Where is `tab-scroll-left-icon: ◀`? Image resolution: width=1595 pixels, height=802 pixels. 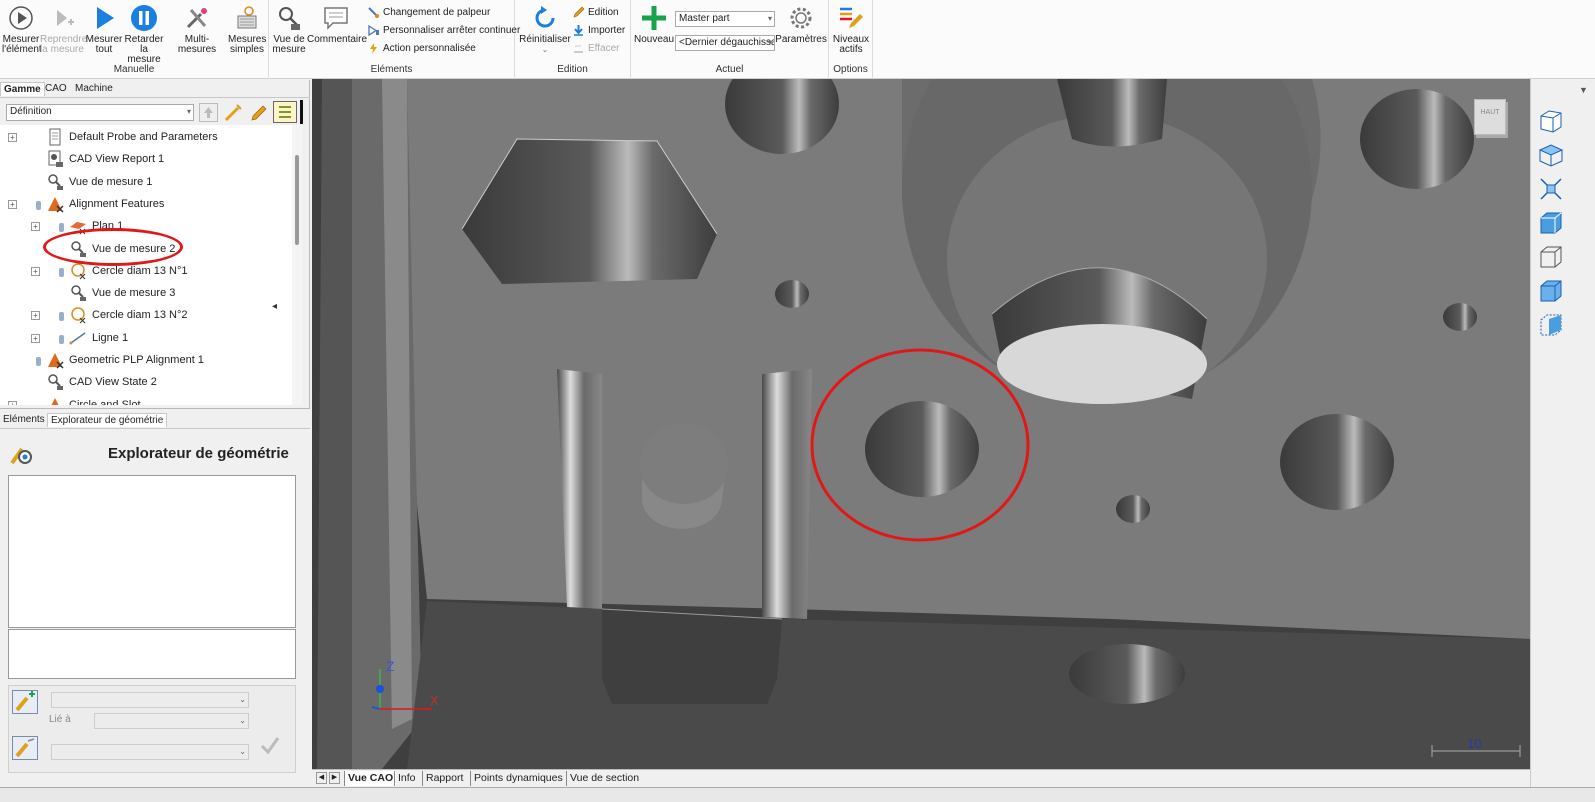 tab-scroll-left-icon: ◀ is located at coordinates (321, 778).